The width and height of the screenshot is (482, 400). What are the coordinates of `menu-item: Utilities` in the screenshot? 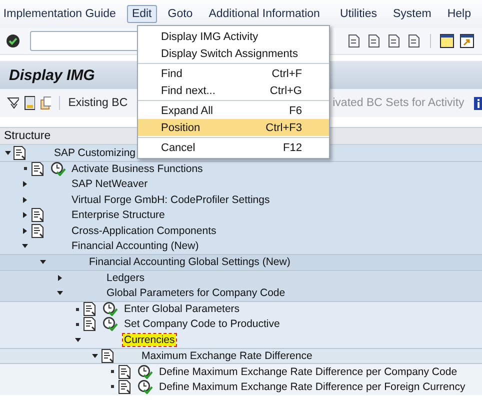 It's located at (358, 14).